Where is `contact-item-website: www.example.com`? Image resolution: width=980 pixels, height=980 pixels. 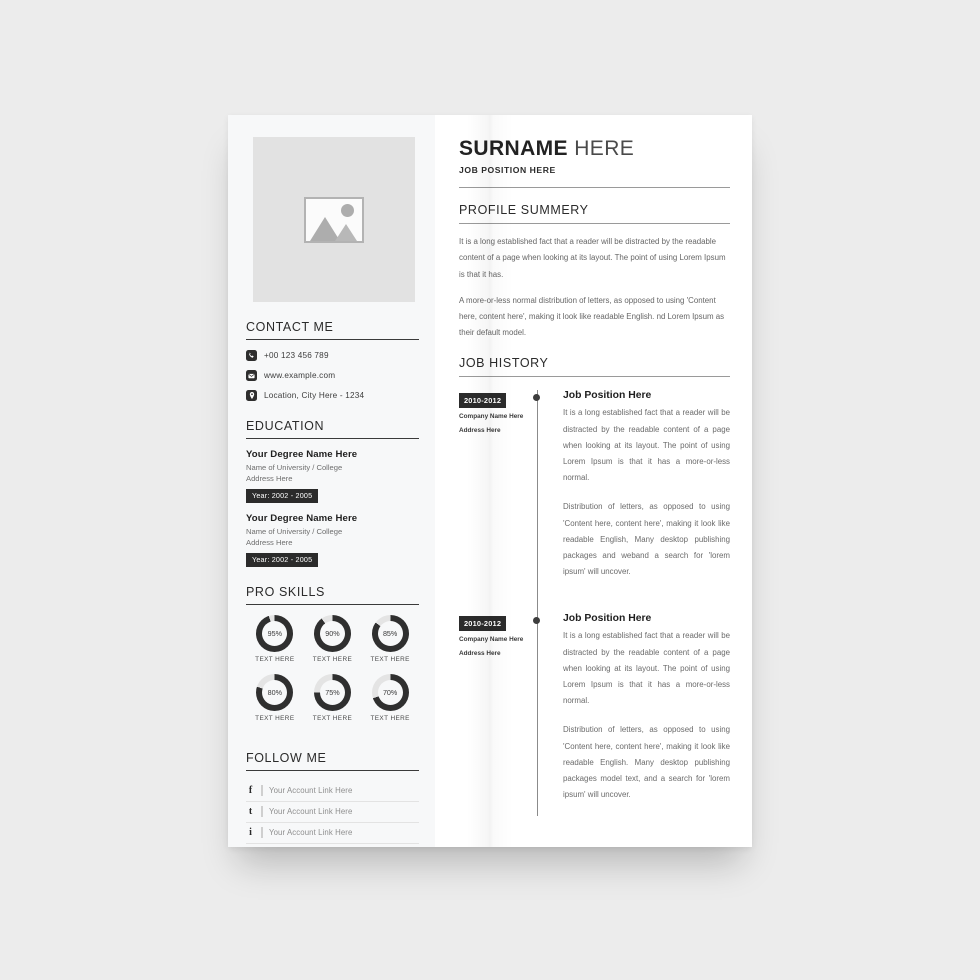 contact-item-website: www.example.com is located at coordinates (332, 375).